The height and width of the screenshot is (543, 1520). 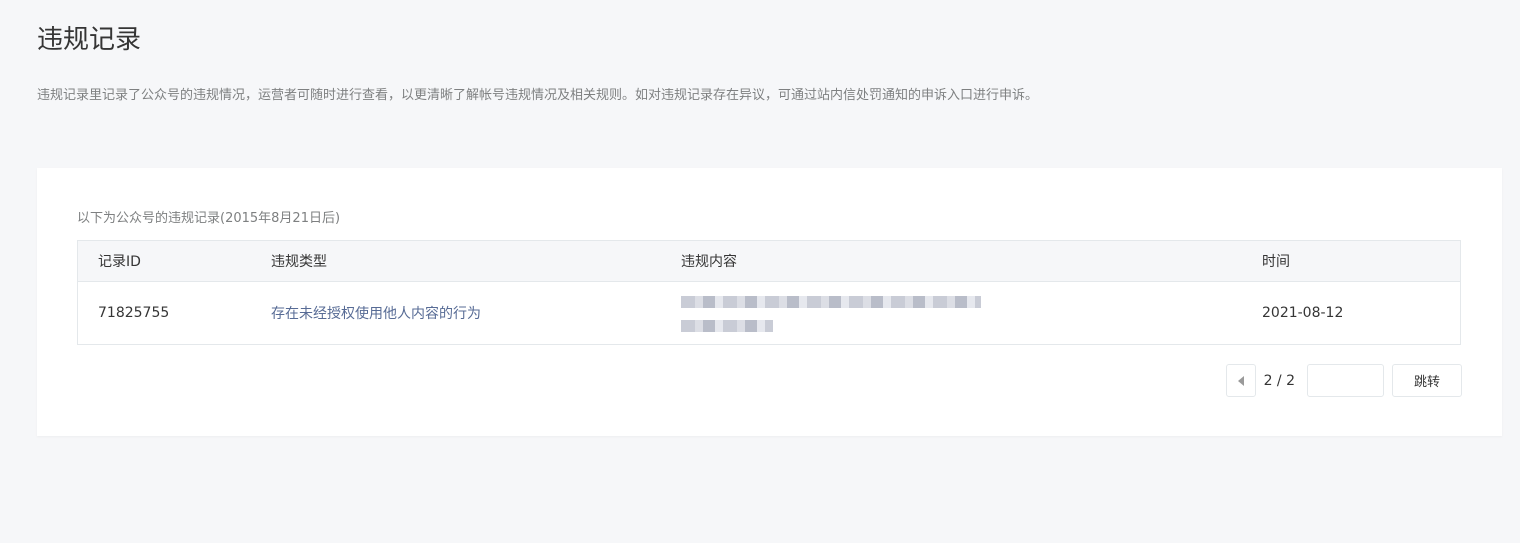 I want to click on record-date: 2021-08-12, so click(x=1303, y=313).